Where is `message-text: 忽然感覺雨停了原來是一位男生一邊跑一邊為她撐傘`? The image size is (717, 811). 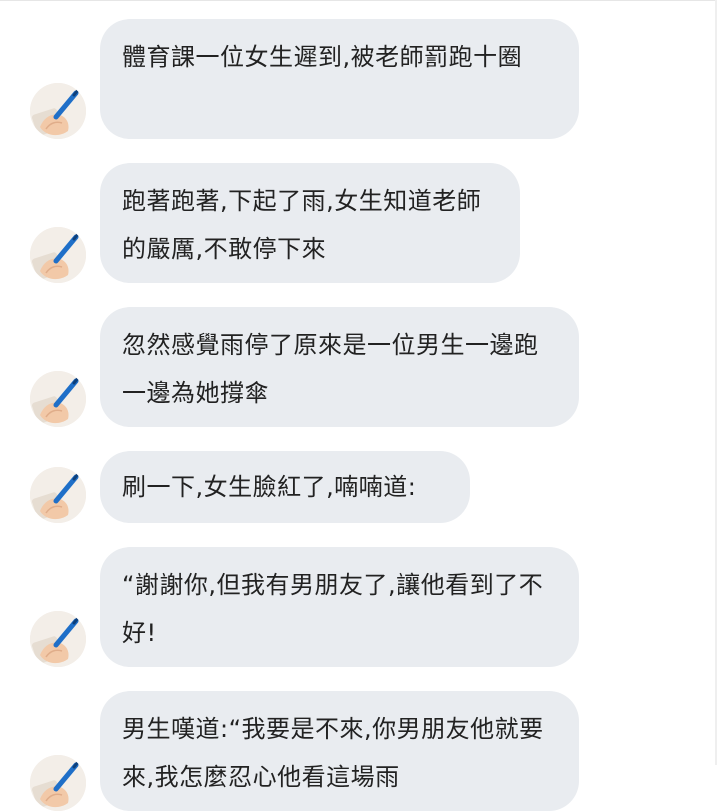
message-text: 忽然感覺雨停了原來是一位男生一邊跑一邊為她撐傘 is located at coordinates (330, 369).